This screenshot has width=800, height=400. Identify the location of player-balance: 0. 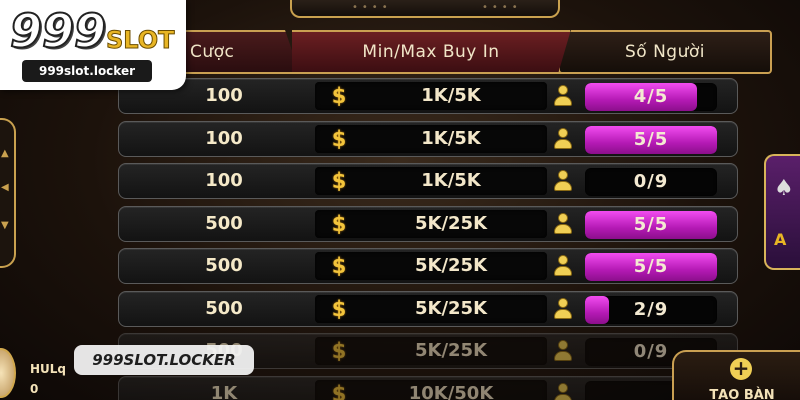
(34, 389).